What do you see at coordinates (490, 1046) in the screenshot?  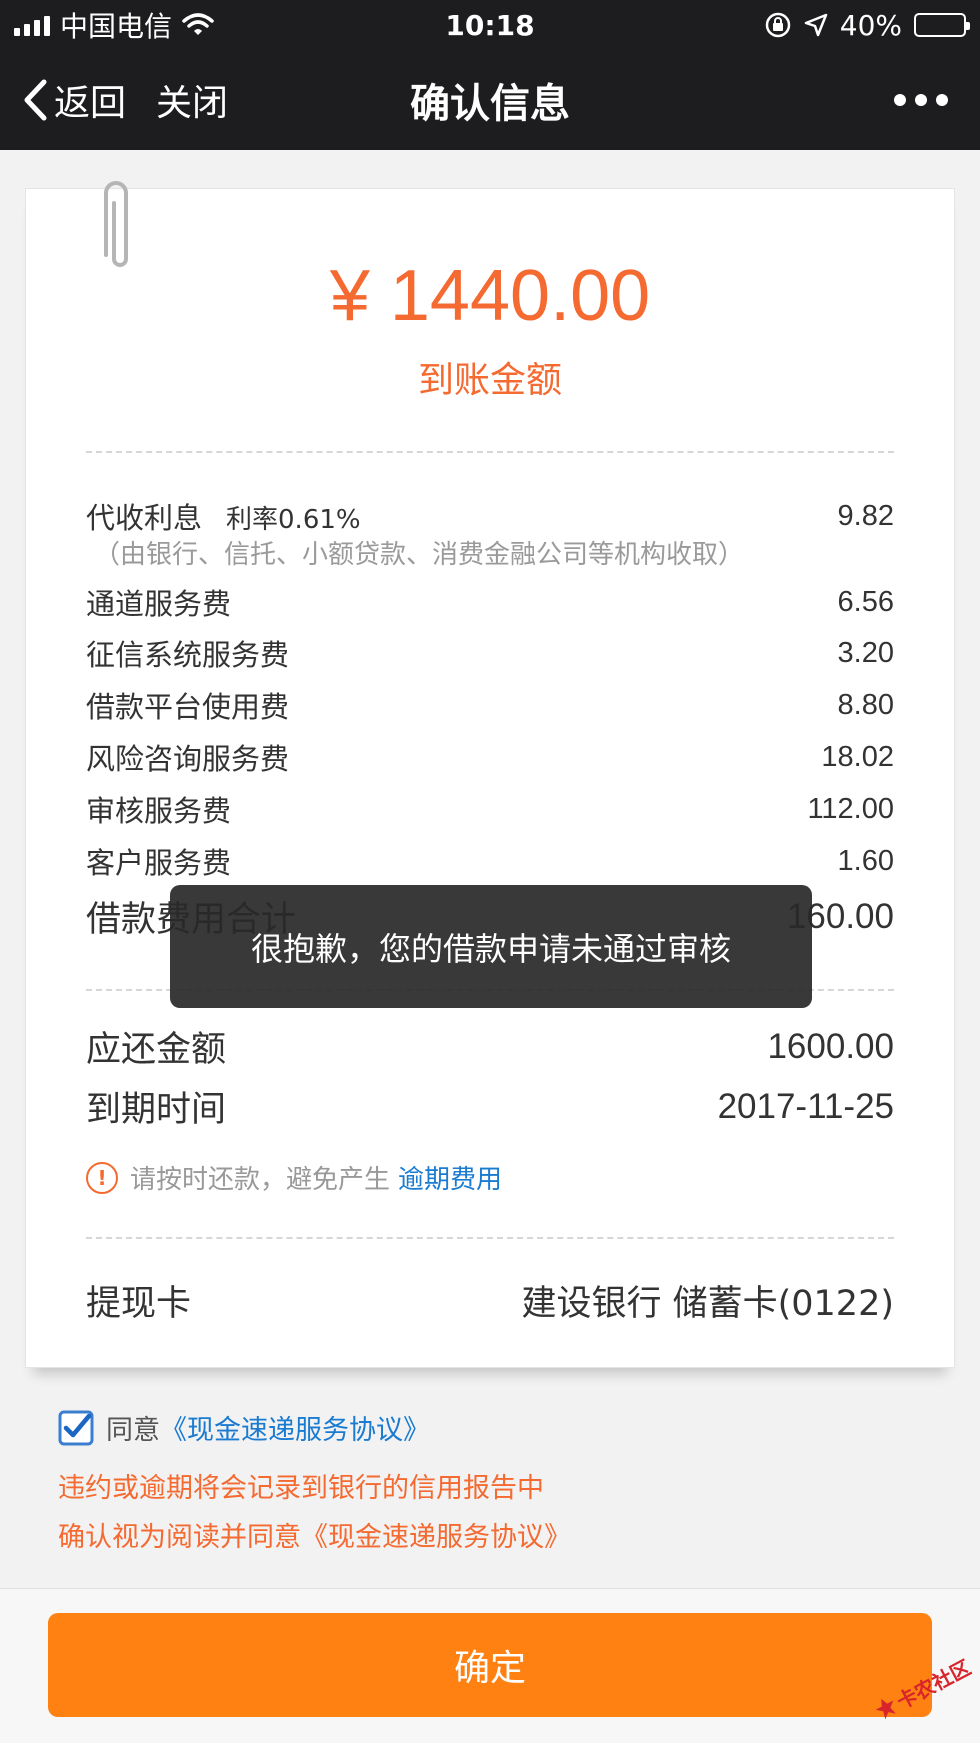 I see `repay-amount-row: 应还金额 1600.00` at bounding box center [490, 1046].